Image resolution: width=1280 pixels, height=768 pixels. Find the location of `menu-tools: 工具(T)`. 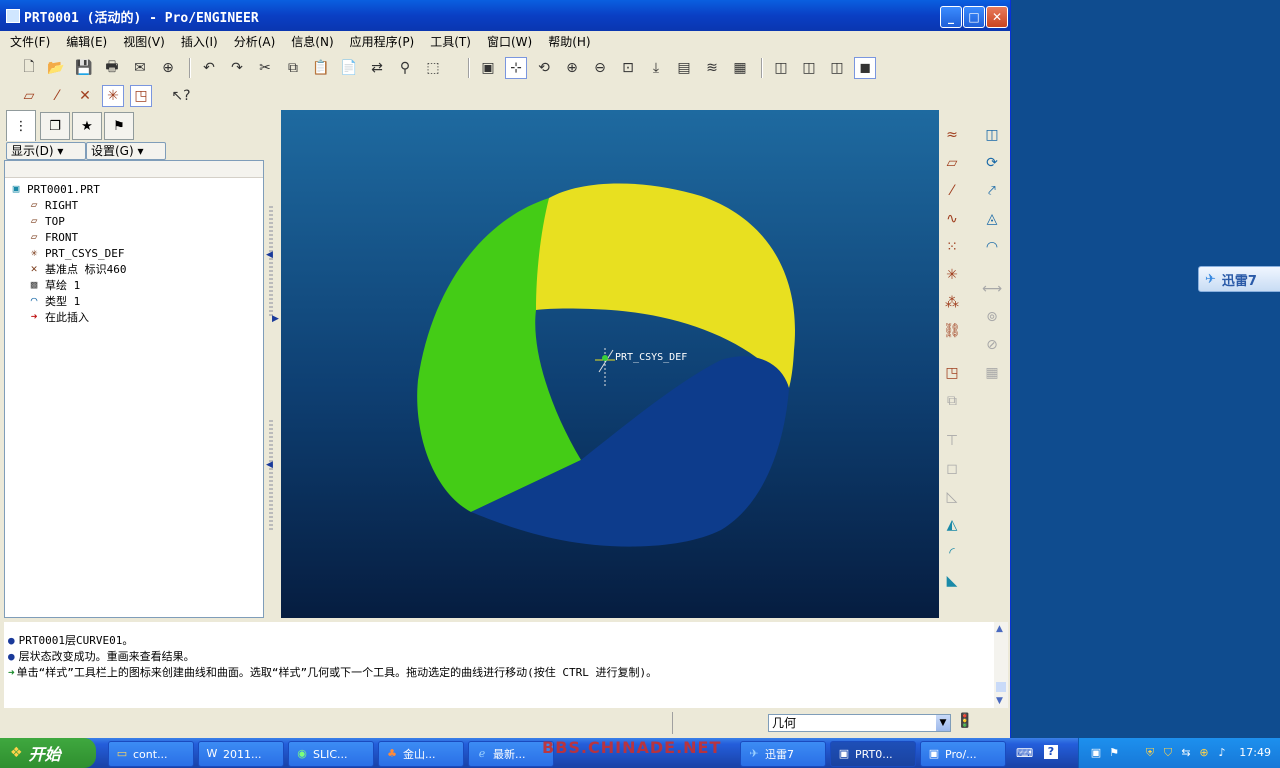

menu-tools: 工具(T) is located at coordinates (448, 40).